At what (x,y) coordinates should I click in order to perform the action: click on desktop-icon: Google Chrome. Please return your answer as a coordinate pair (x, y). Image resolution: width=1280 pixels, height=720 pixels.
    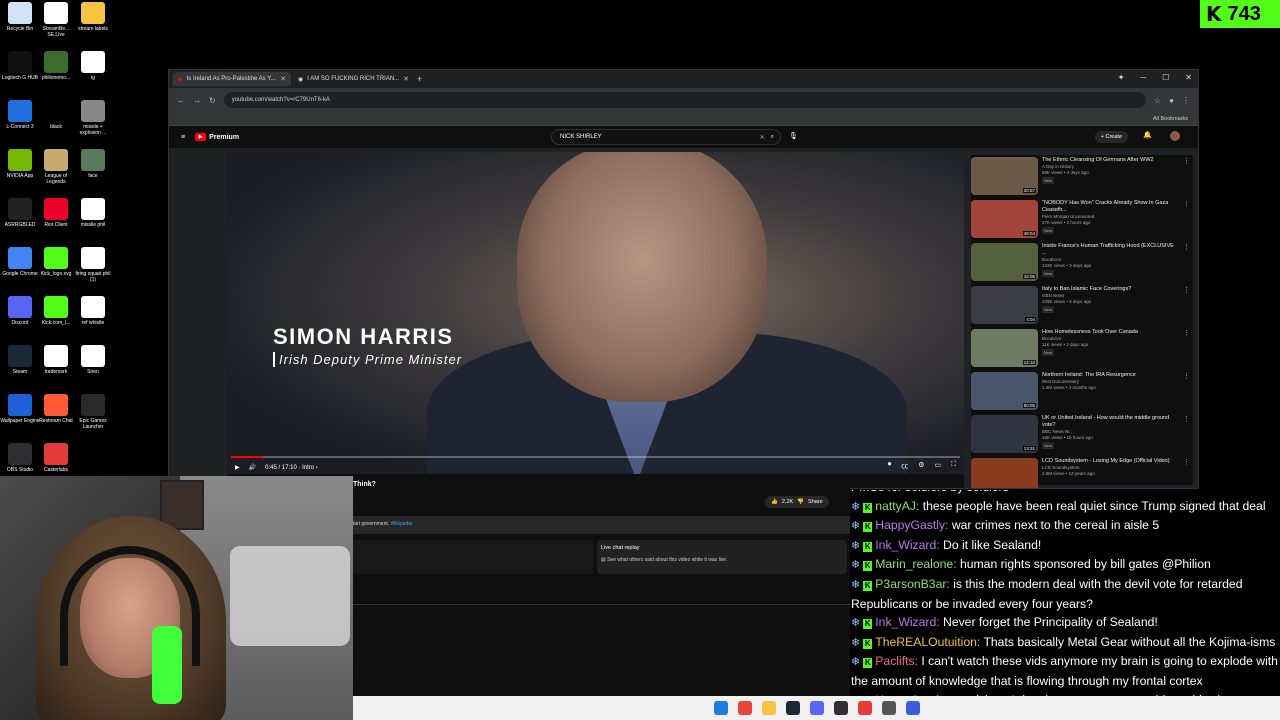
    Looking at the image, I should click on (20, 262).